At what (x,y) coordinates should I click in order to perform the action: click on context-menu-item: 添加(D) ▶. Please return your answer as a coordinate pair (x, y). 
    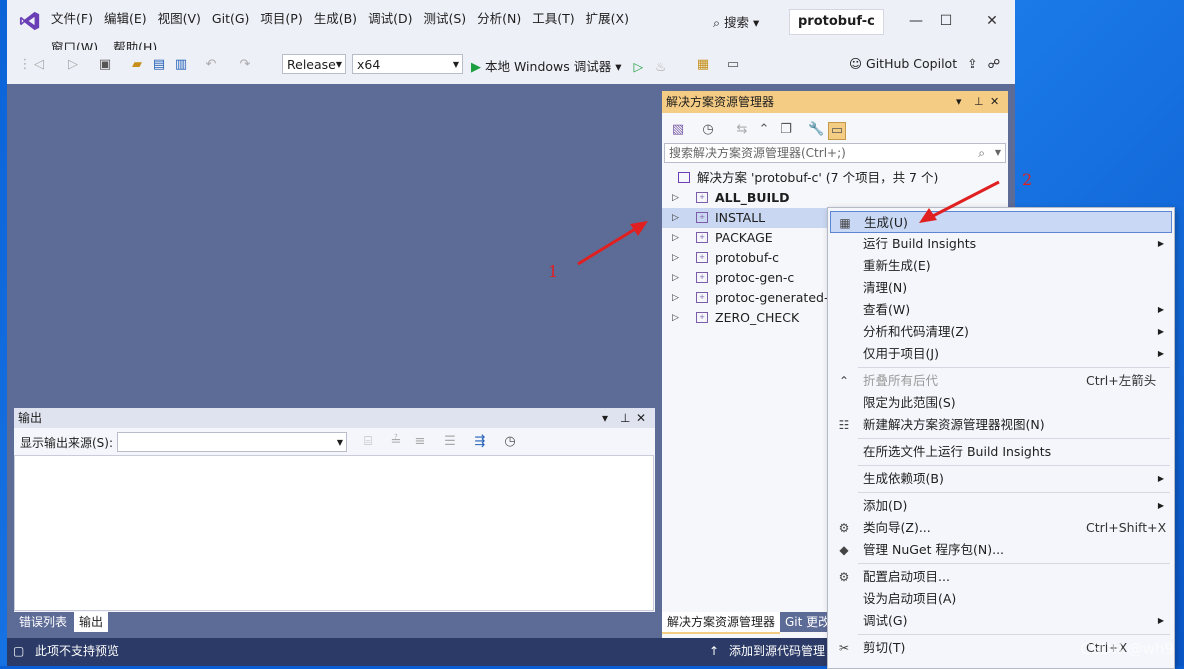
    Looking at the image, I should click on (1001, 506).